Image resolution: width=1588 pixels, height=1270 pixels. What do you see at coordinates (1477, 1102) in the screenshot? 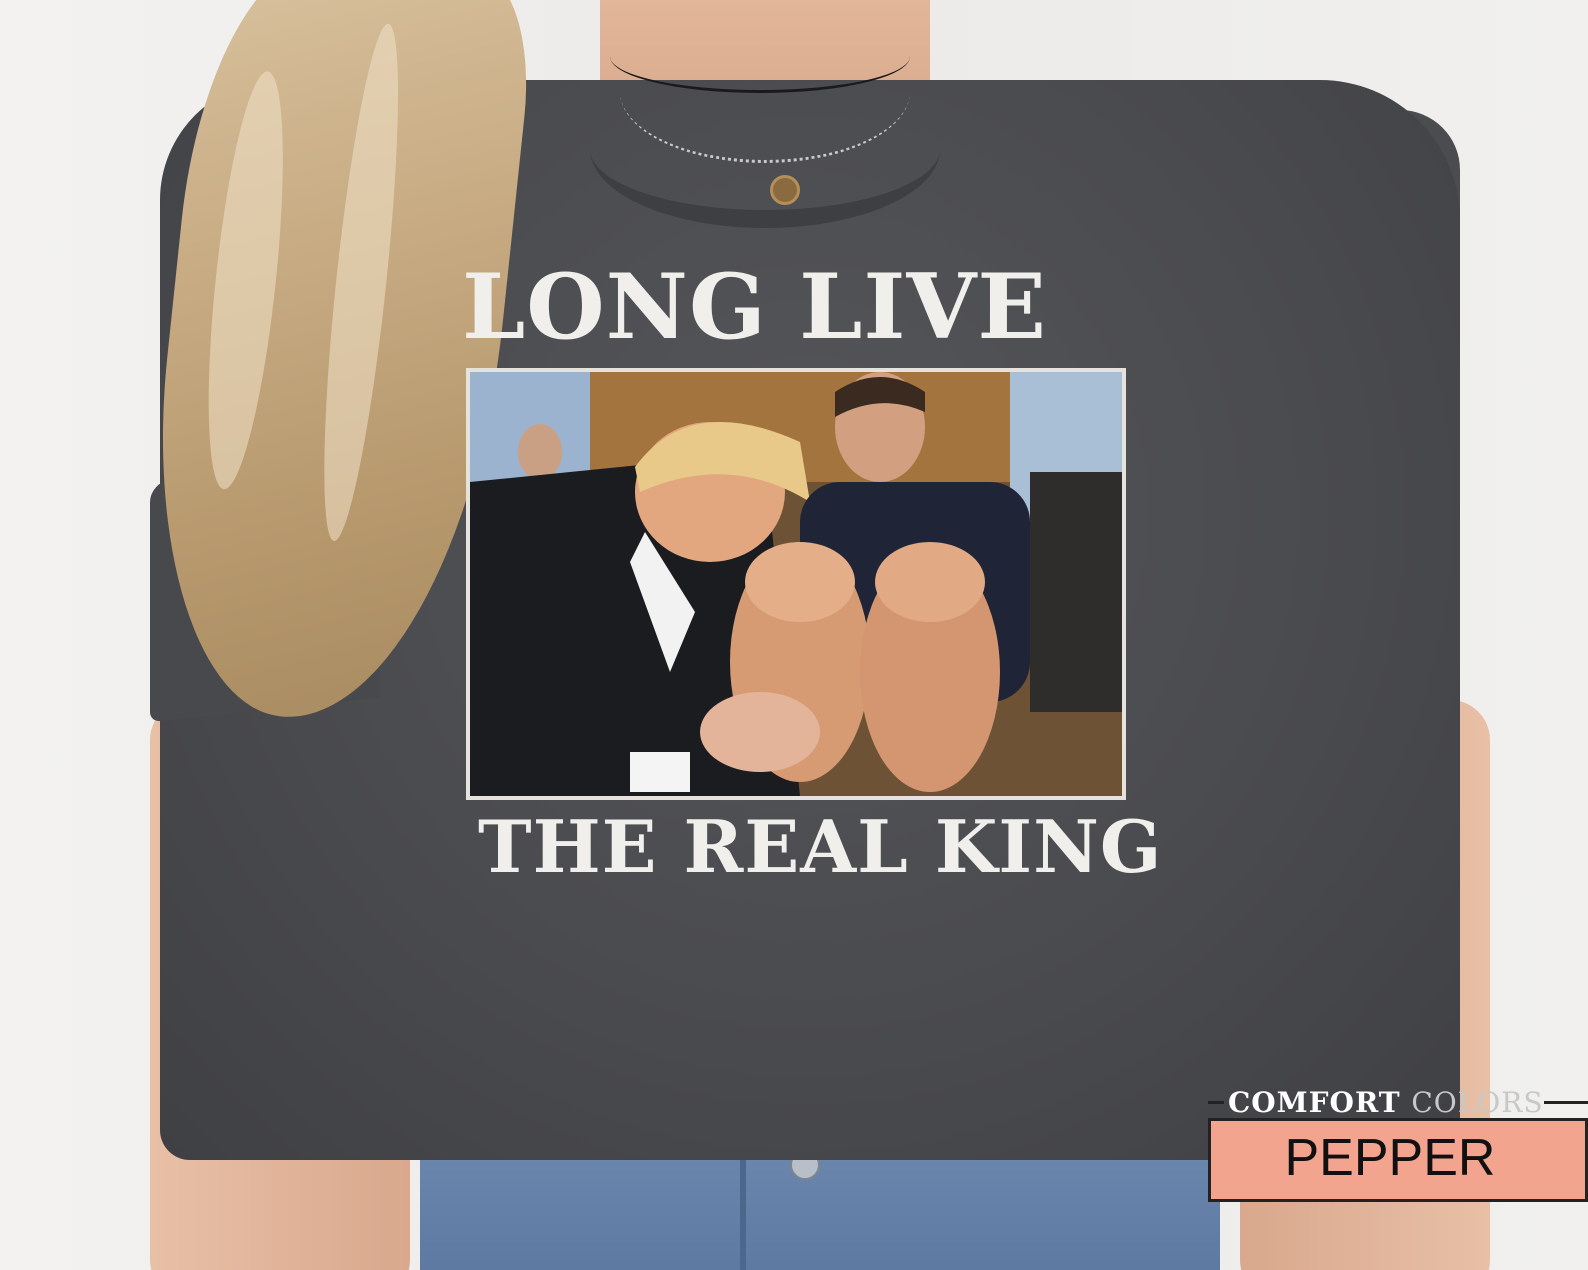
I see `brand-light: COLORS` at bounding box center [1477, 1102].